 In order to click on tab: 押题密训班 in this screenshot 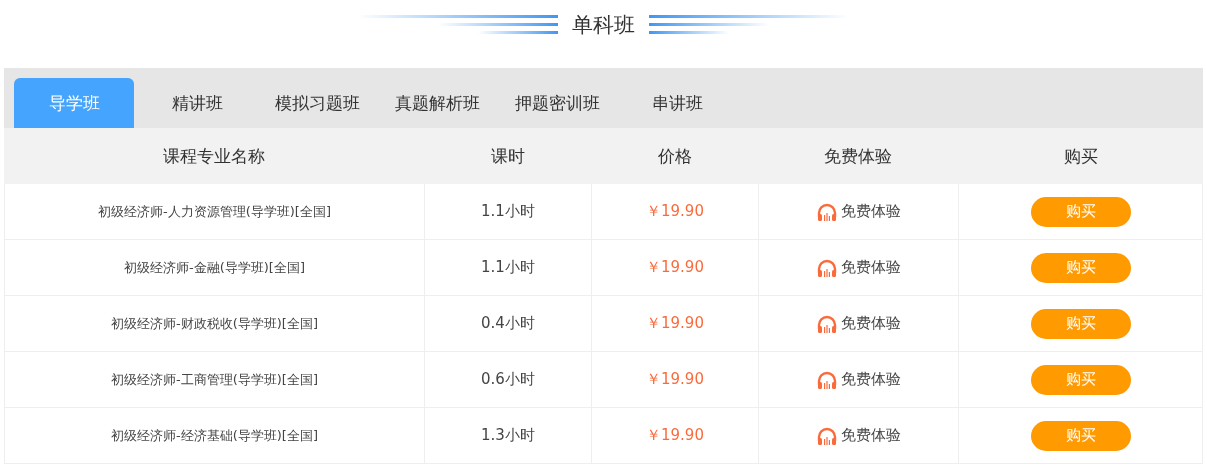, I will do `click(557, 103)`.